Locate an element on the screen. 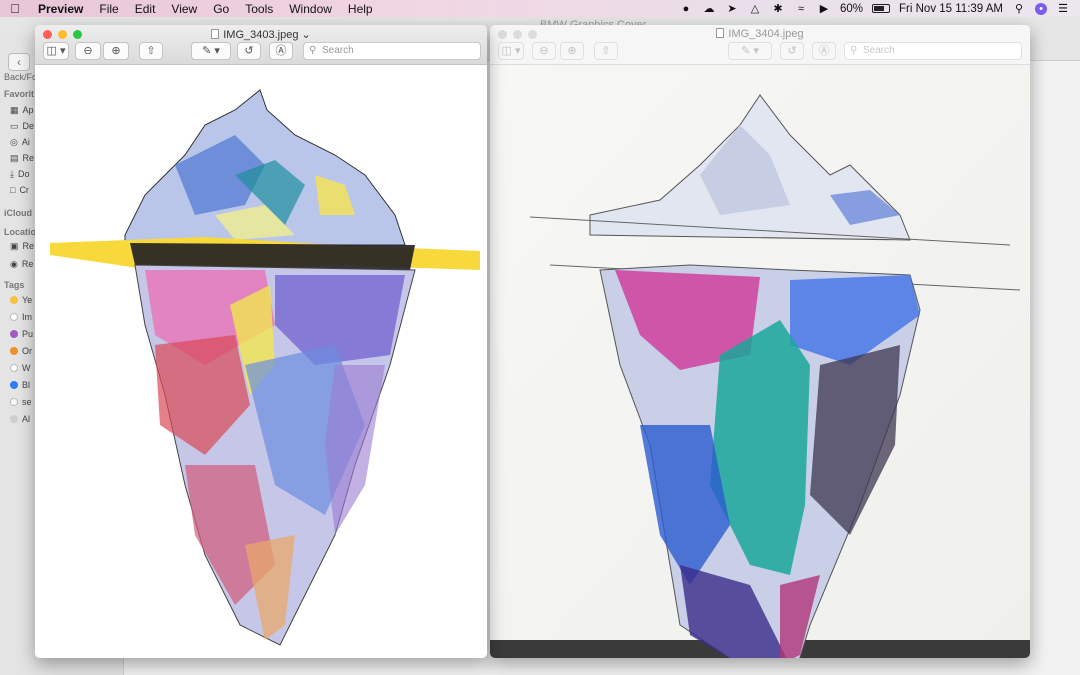  folder-icon: □ is located at coordinates (13, 190).